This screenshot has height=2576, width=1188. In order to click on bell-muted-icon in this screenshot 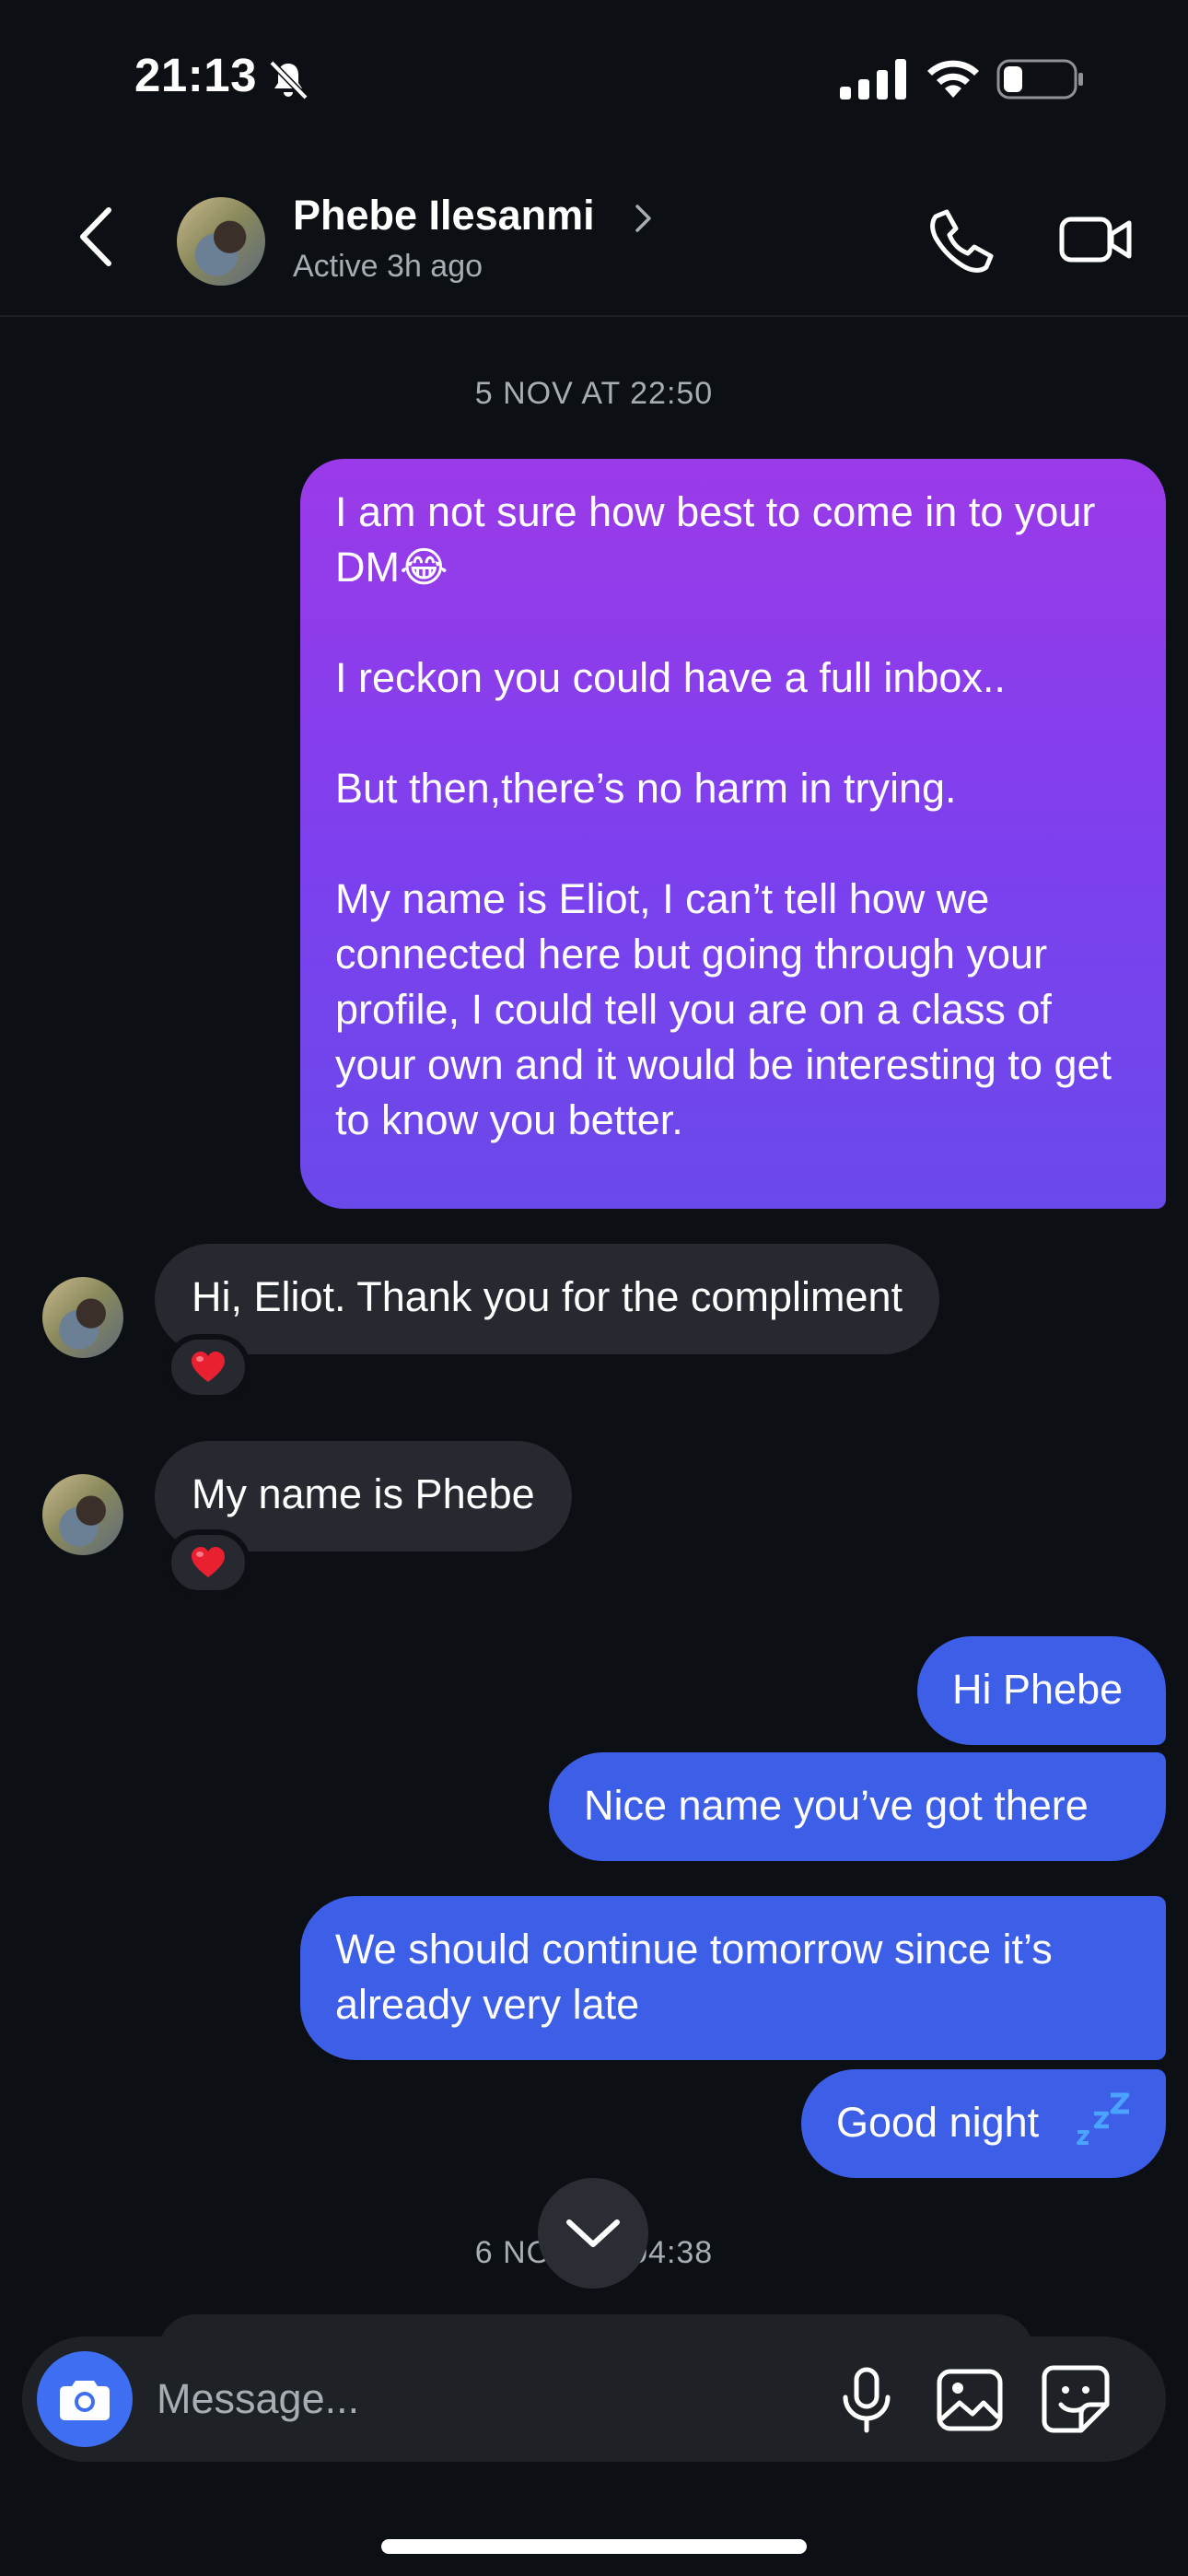, I will do `click(289, 80)`.